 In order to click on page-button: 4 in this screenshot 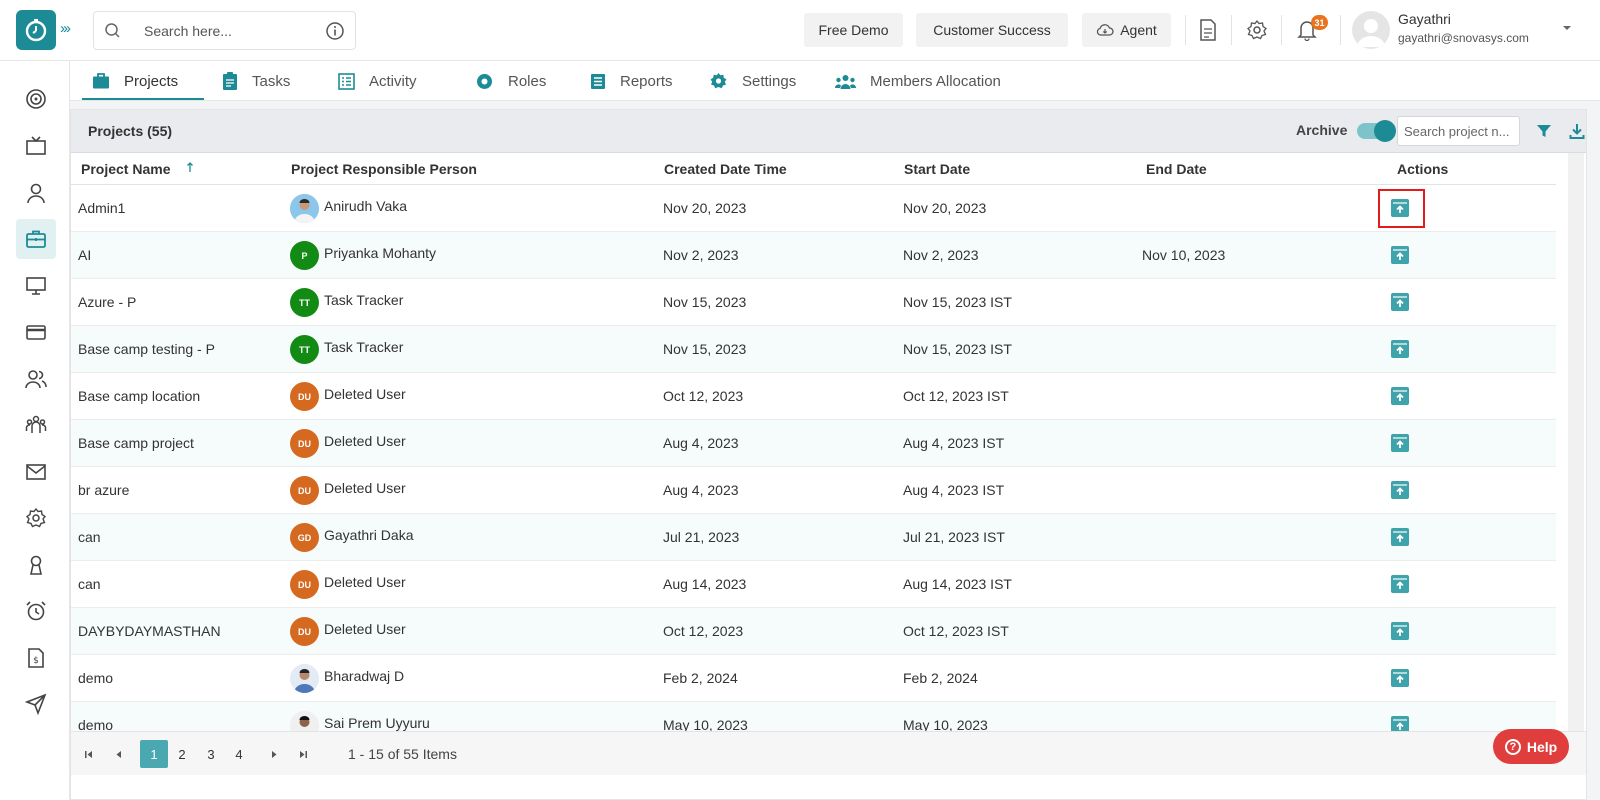, I will do `click(239, 754)`.